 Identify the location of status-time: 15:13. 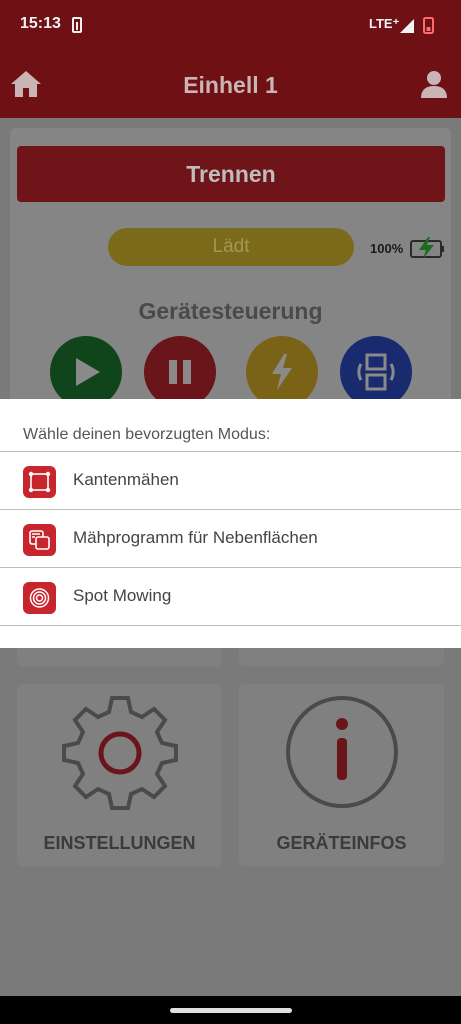
(40, 23).